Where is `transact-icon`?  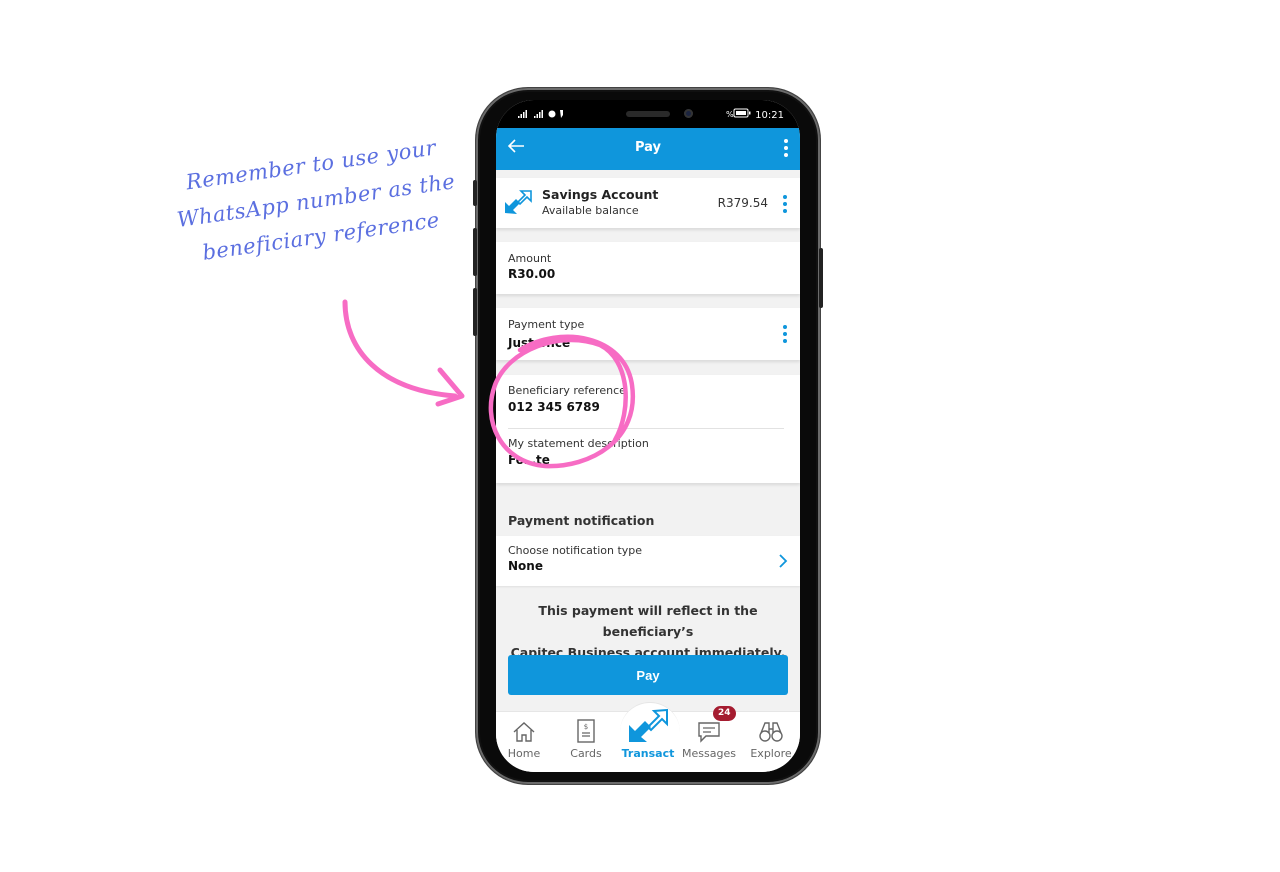 transact-icon is located at coordinates (648, 727).